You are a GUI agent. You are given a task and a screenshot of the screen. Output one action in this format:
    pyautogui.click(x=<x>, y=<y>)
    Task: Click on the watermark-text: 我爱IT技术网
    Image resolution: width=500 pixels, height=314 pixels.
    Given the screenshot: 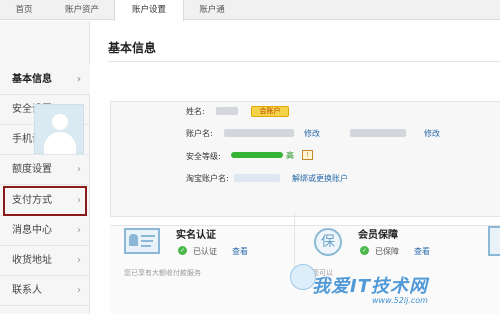 What is the action you would take?
    pyautogui.click(x=370, y=286)
    